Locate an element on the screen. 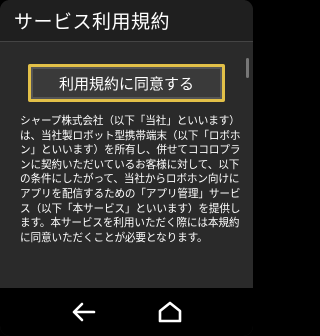 The width and height of the screenshot is (320, 336). agree-terms-button: 利用規約に同意する is located at coordinates (126, 83).